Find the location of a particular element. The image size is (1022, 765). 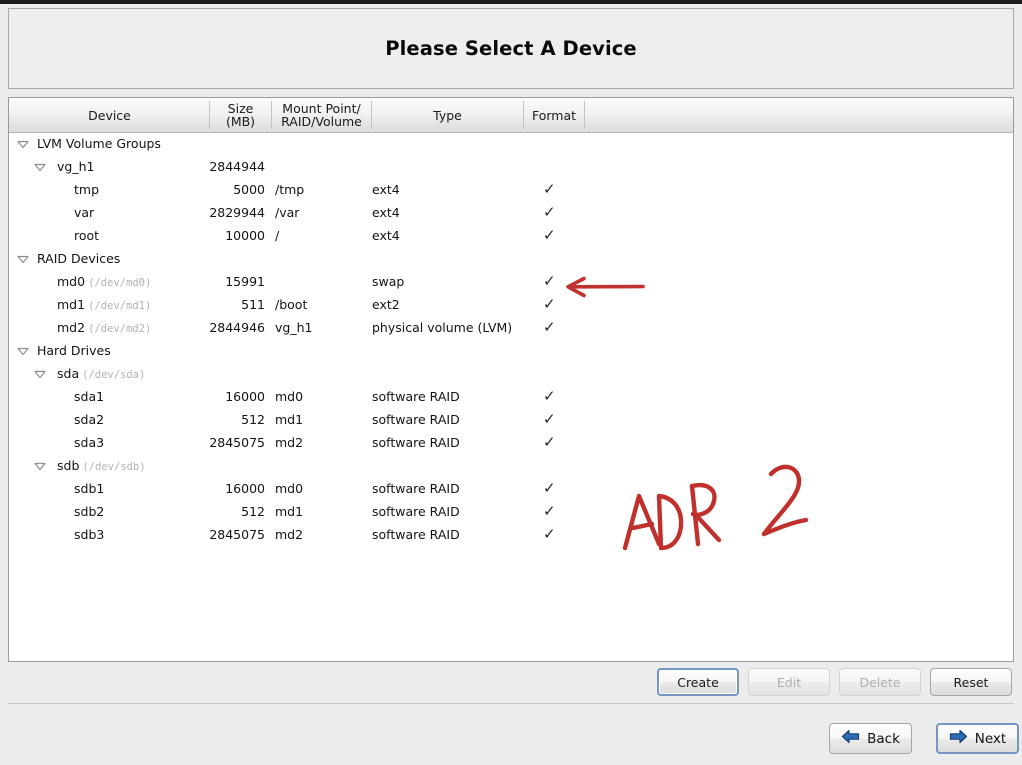

table-row: root 10000 / ext4 ✓ is located at coordinates (511, 236).